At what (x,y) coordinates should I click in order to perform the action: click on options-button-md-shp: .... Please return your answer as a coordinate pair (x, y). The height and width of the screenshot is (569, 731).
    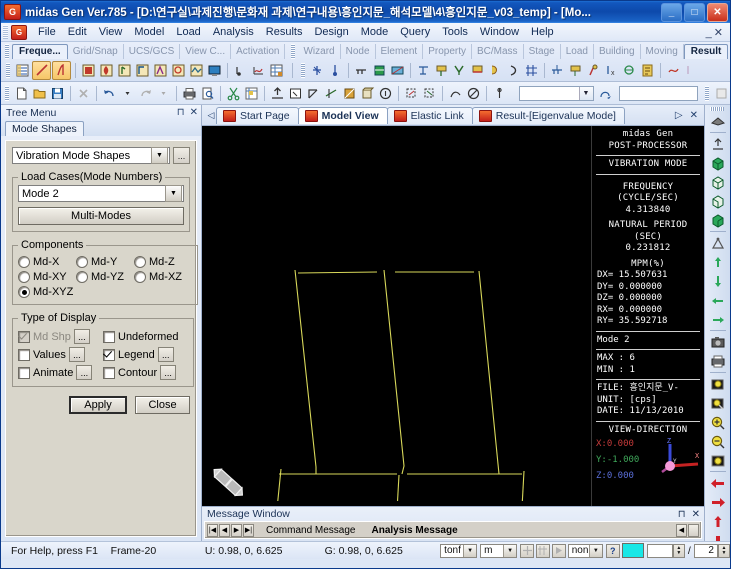
    Looking at the image, I should click on (81, 336).